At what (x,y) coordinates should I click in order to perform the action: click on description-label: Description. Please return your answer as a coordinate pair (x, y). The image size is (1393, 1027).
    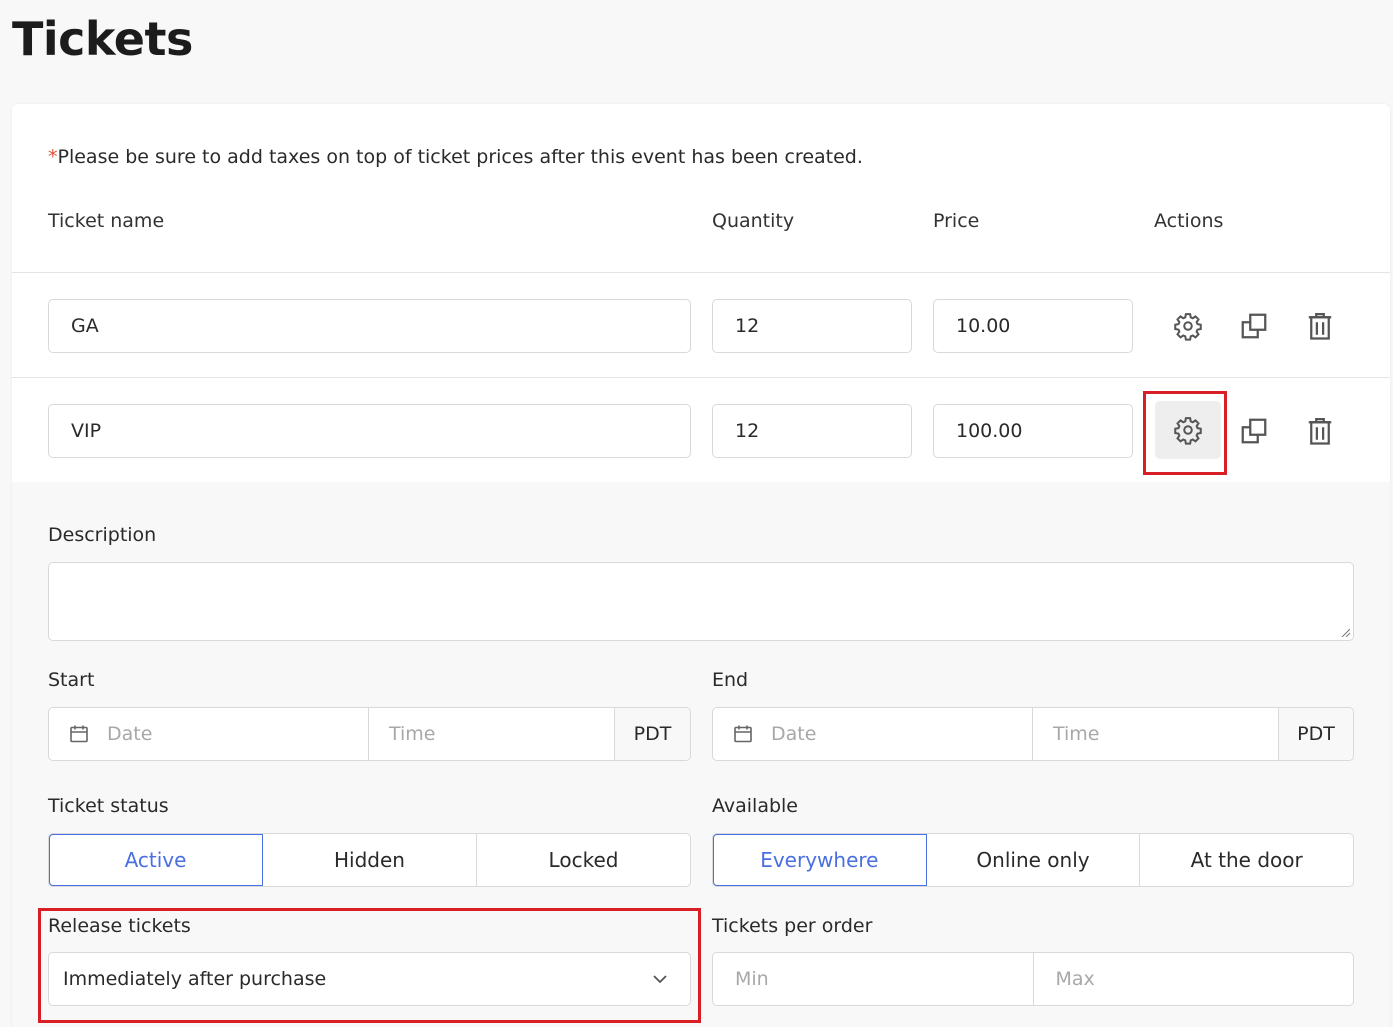
    Looking at the image, I should click on (102, 535).